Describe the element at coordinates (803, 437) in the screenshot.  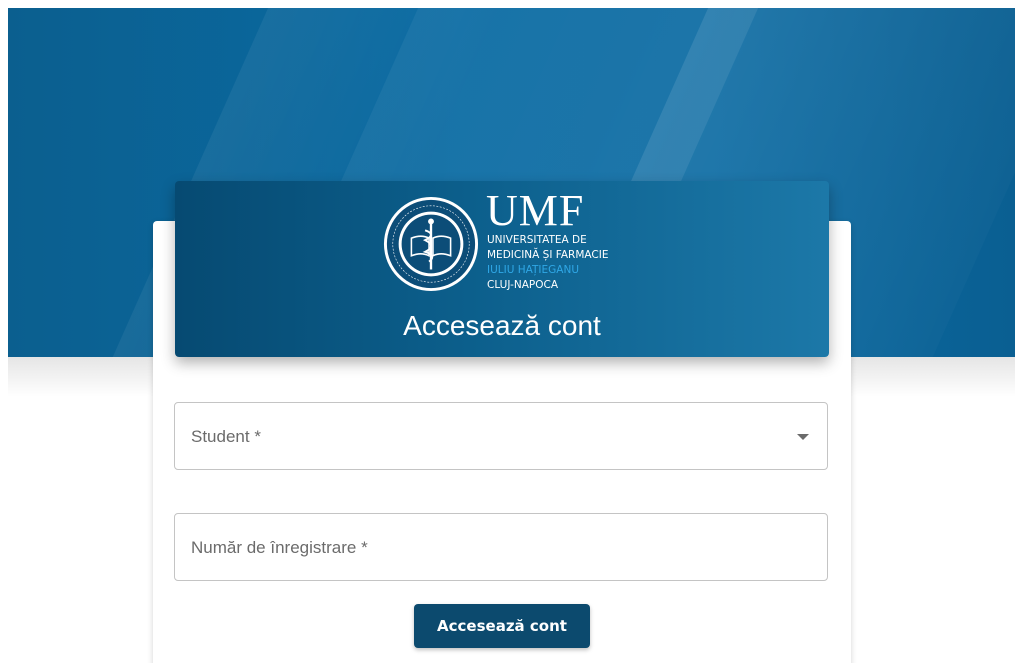
I see `dropdown-arrow-icon` at that location.